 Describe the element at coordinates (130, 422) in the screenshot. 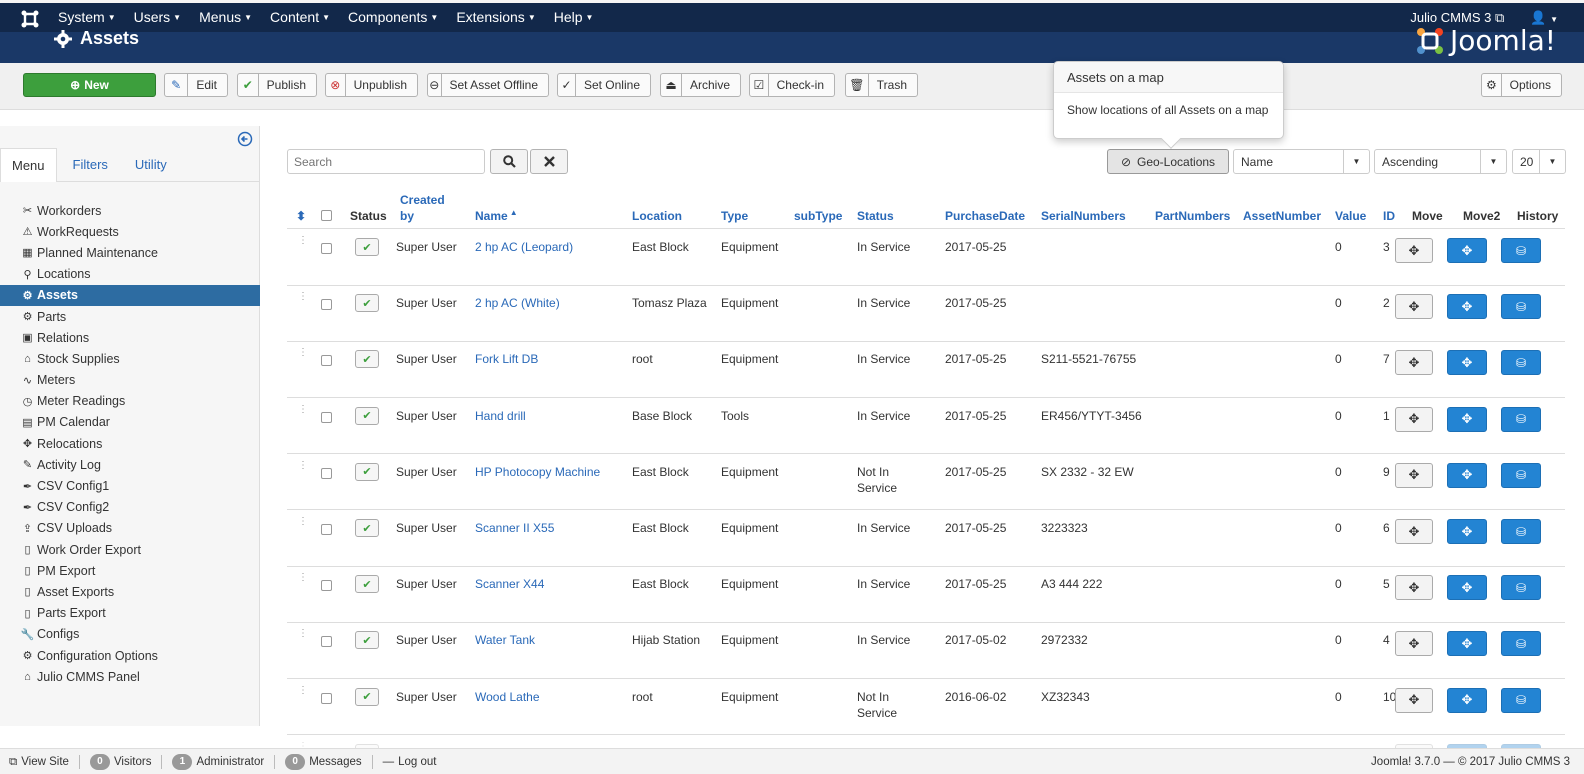

I see `sidebar-item-pm-calendar: ▤ PM Calendar` at that location.